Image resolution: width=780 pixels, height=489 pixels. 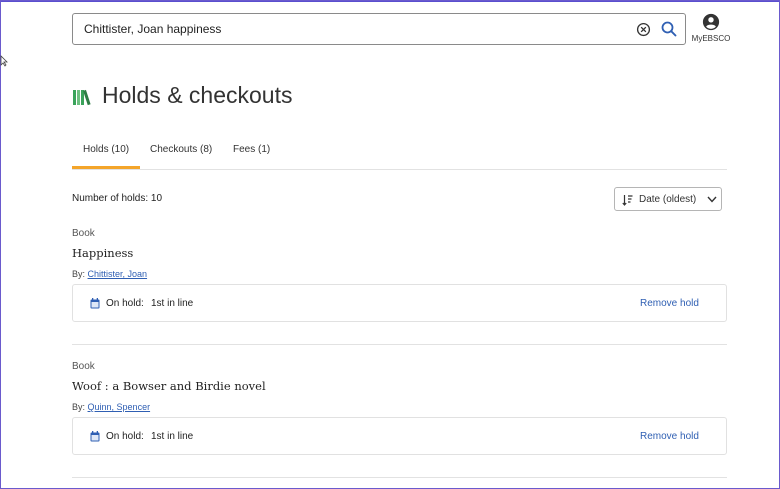 I want to click on active-tab-indicator, so click(x=106, y=167).